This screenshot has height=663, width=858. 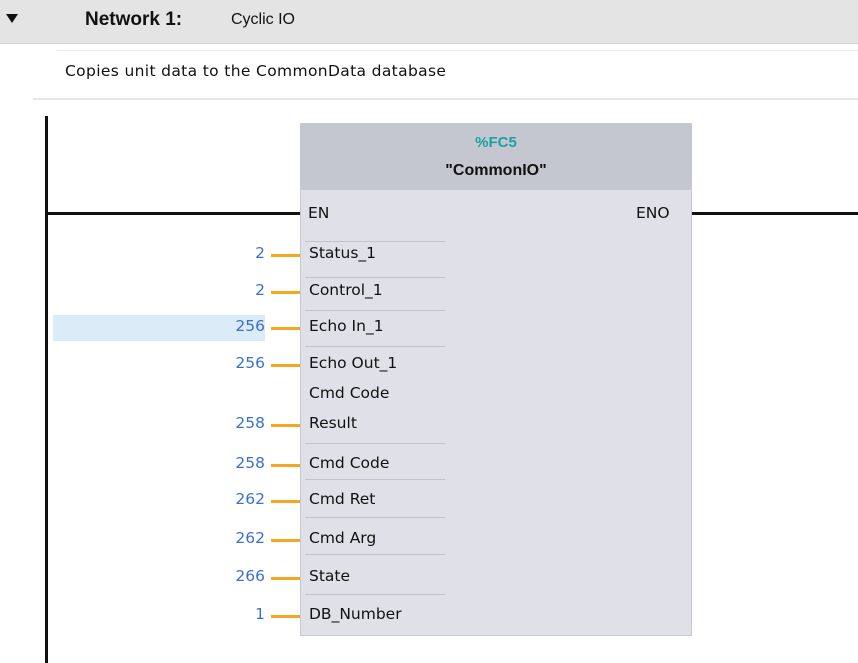 What do you see at coordinates (342, 499) in the screenshot?
I see `pin-cmd-ret: Cmd Ret` at bounding box center [342, 499].